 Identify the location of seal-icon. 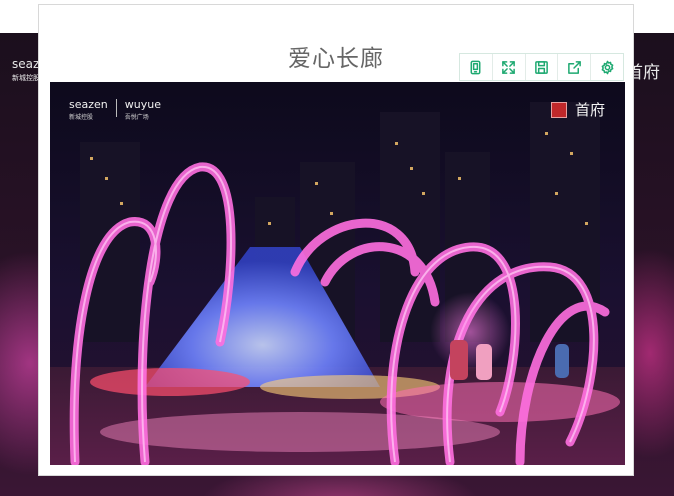
(558, 109).